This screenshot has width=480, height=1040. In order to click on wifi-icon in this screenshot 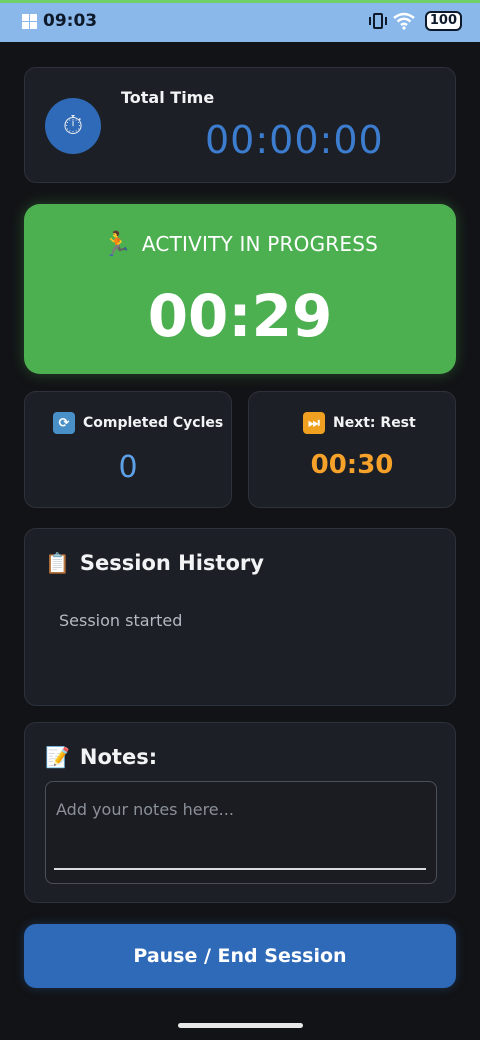, I will do `click(404, 21)`.